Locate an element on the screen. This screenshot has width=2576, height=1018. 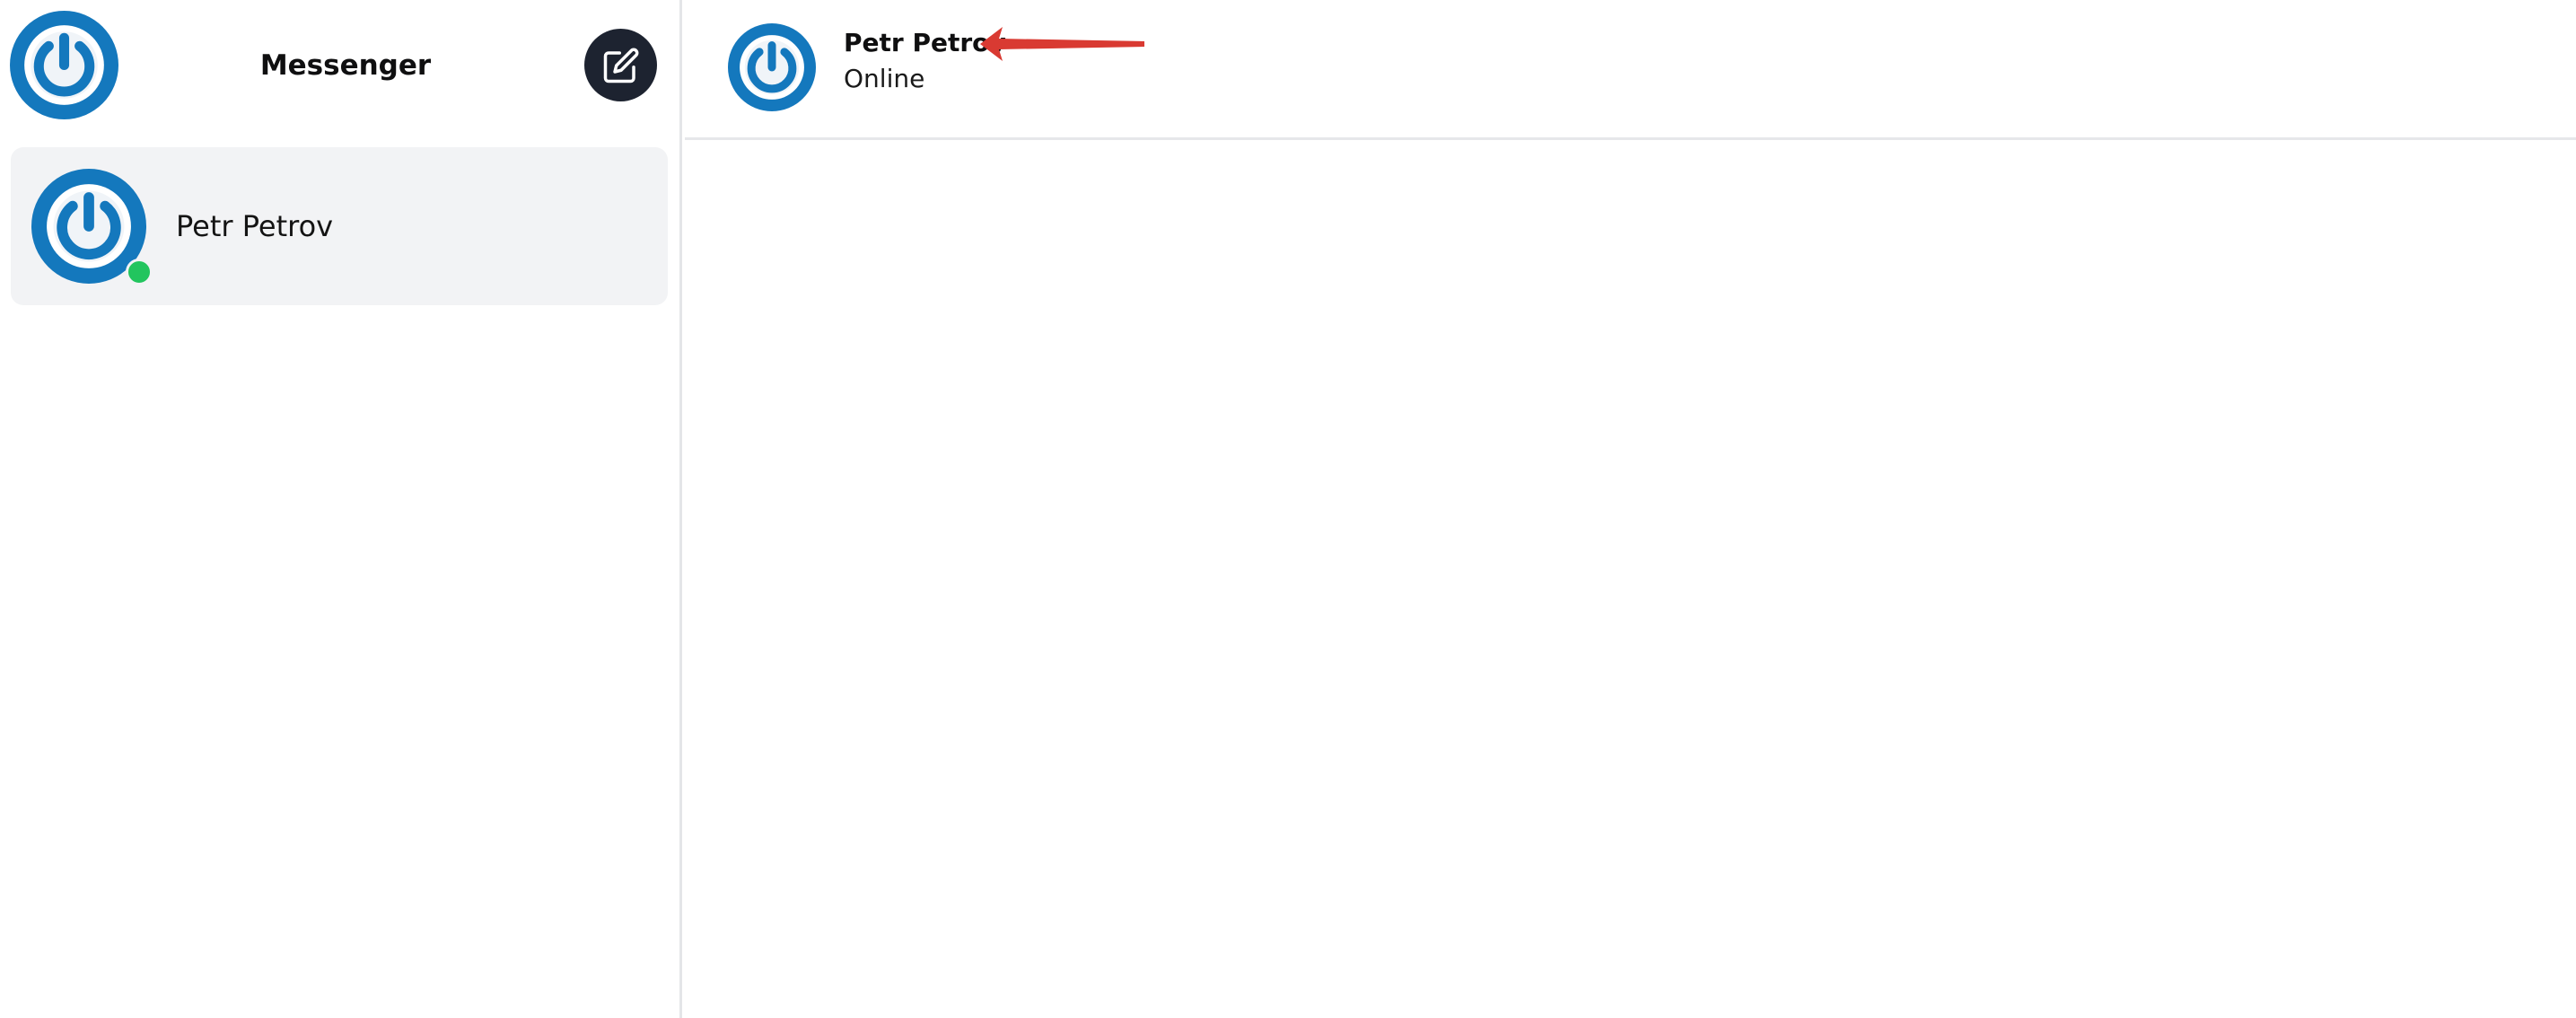
conversation-item: Petr Petrov is located at coordinates (339, 226).